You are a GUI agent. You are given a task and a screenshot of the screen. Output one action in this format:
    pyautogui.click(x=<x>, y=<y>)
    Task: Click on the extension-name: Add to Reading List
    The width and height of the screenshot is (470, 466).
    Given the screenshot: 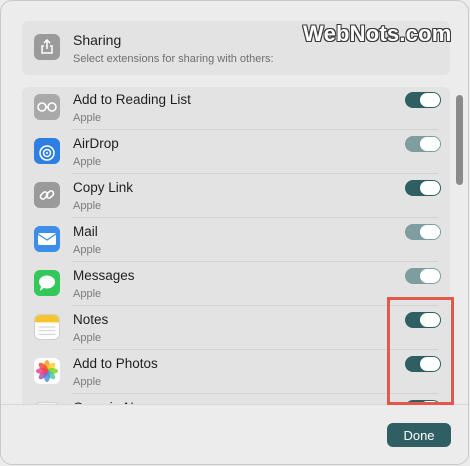 What is the action you would take?
    pyautogui.click(x=132, y=99)
    